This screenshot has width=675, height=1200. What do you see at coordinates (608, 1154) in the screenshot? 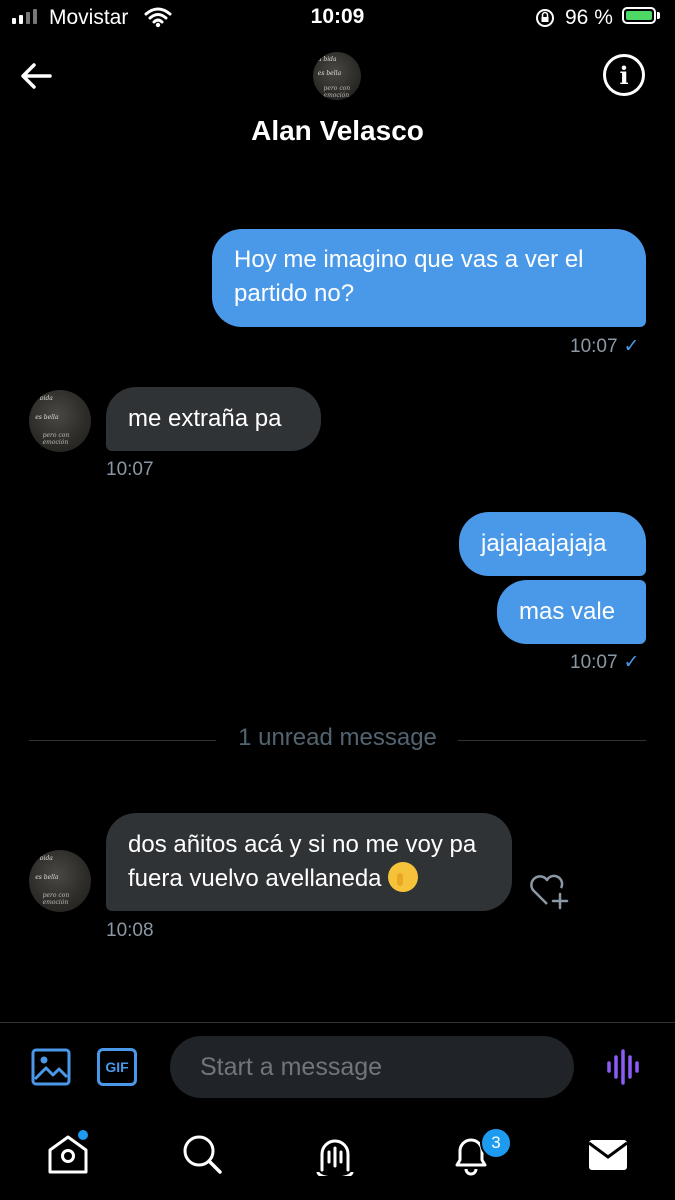
I see `messages-envelope-icon` at bounding box center [608, 1154].